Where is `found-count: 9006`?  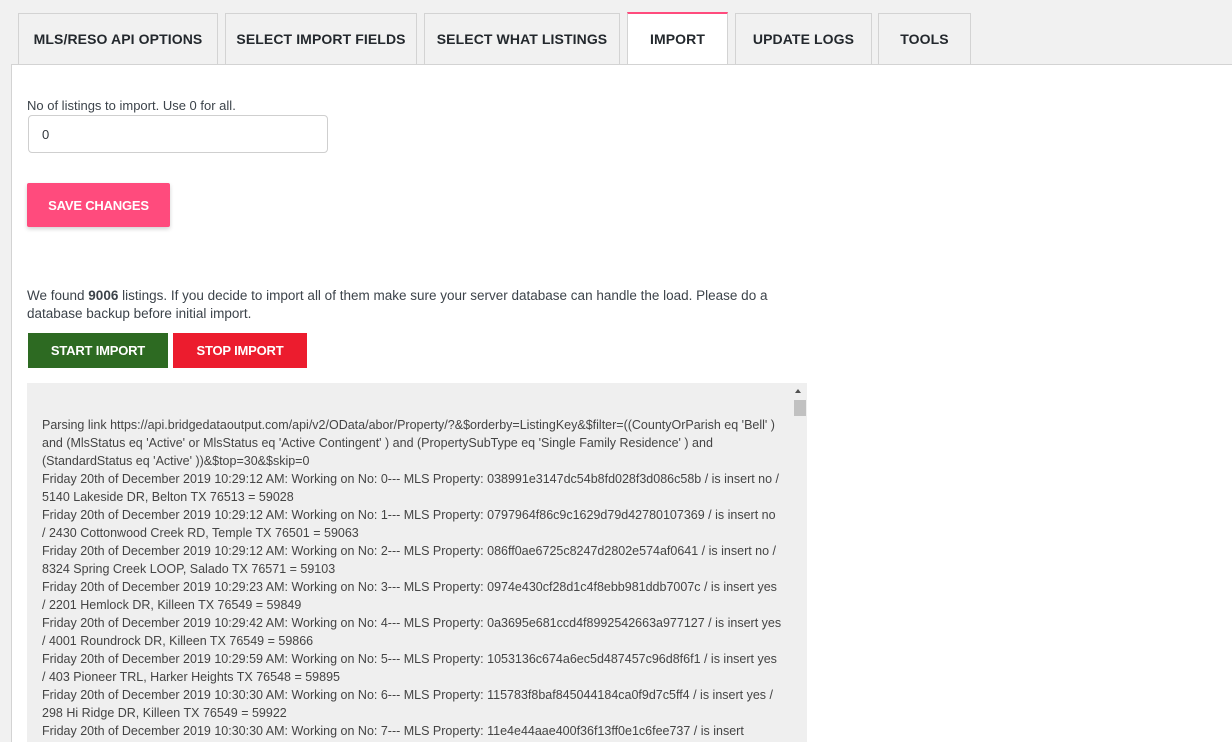
found-count: 9006 is located at coordinates (103, 295).